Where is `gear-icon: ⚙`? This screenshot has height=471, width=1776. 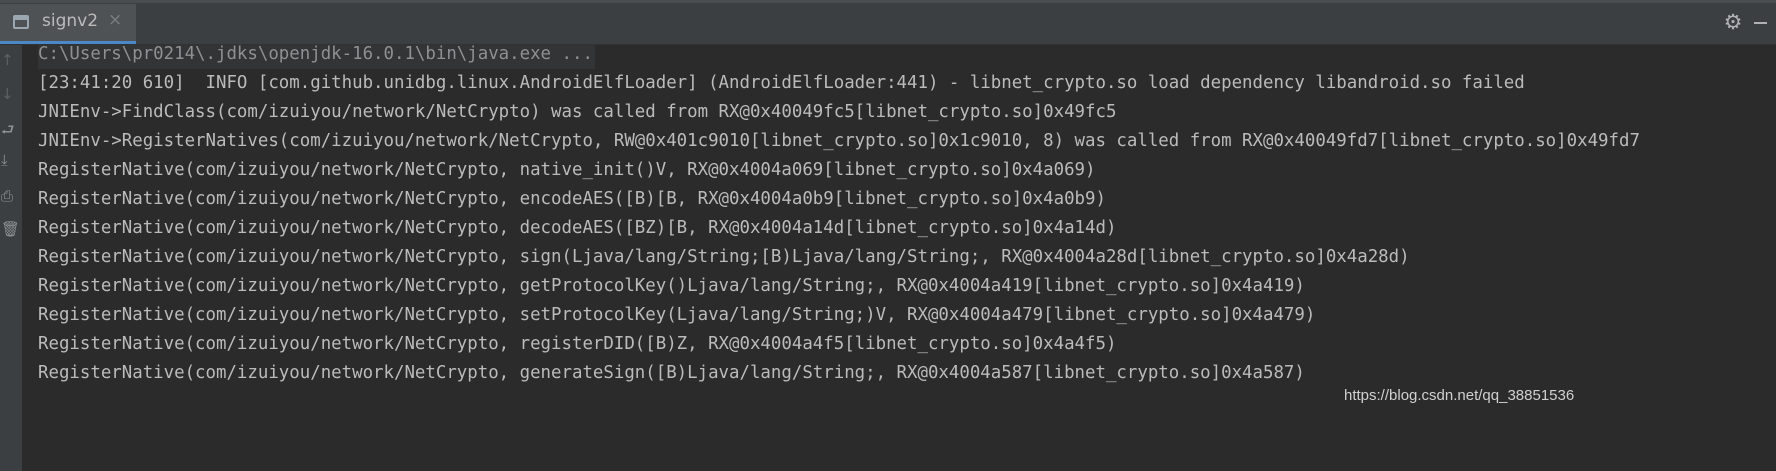 gear-icon: ⚙ is located at coordinates (1733, 22).